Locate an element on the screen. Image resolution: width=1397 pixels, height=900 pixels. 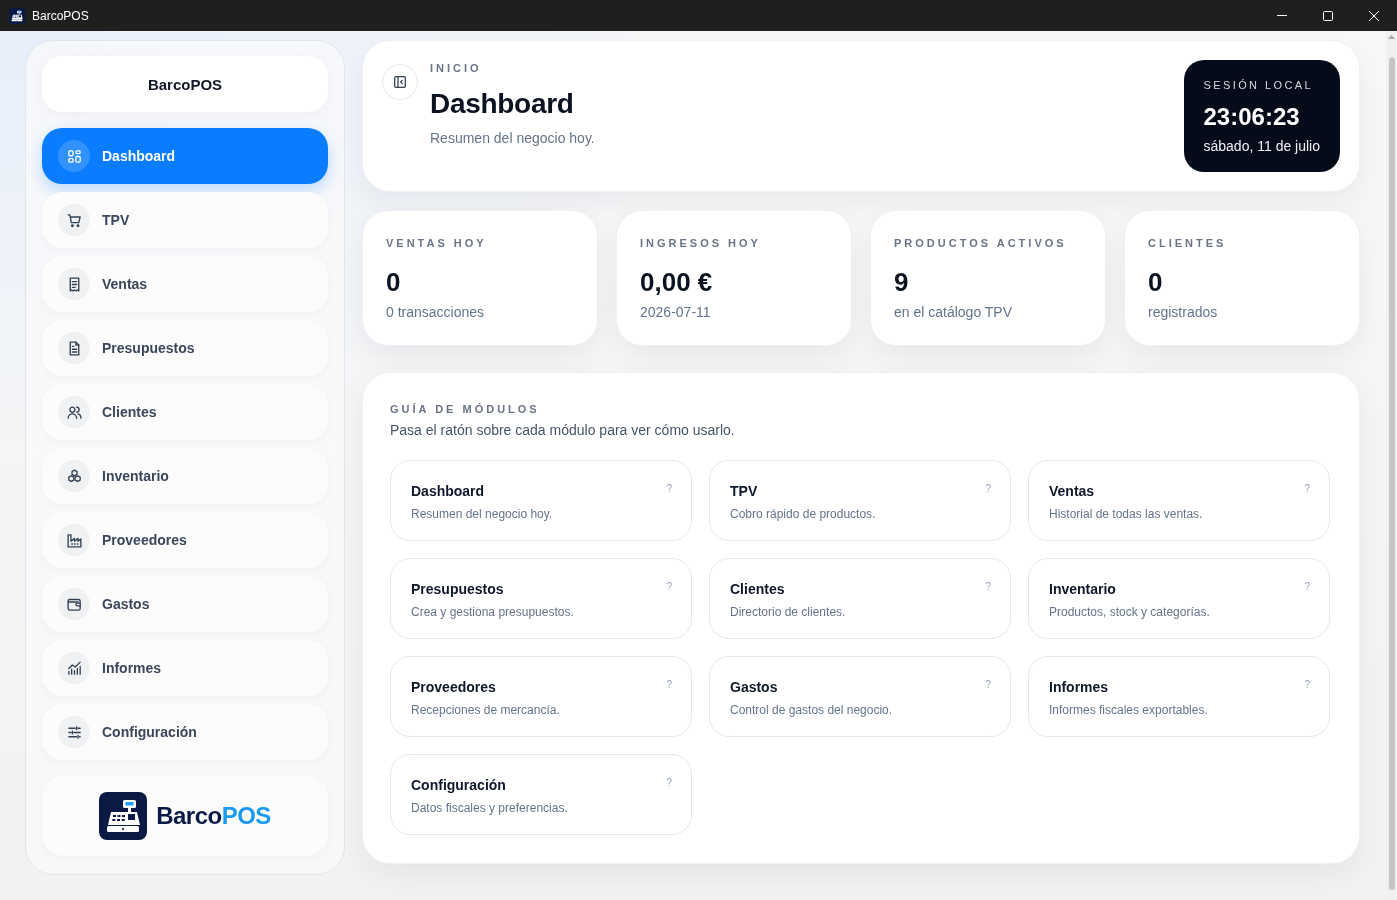
grid-icon is located at coordinates (74, 156).